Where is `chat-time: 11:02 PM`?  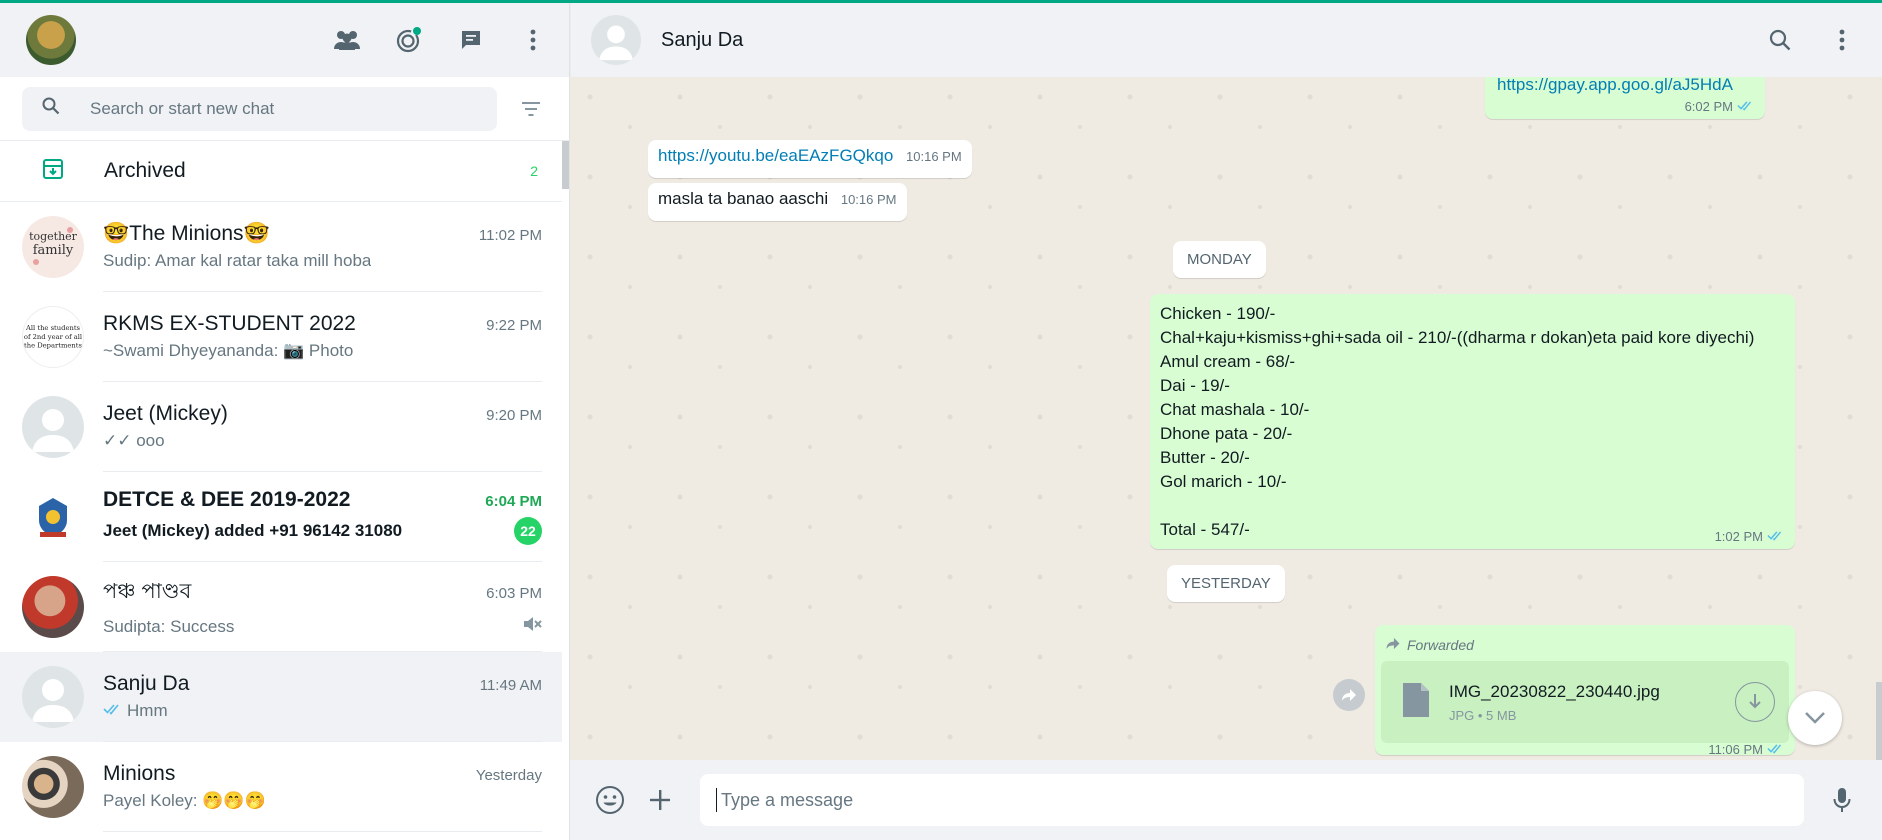 chat-time: 11:02 PM is located at coordinates (510, 235).